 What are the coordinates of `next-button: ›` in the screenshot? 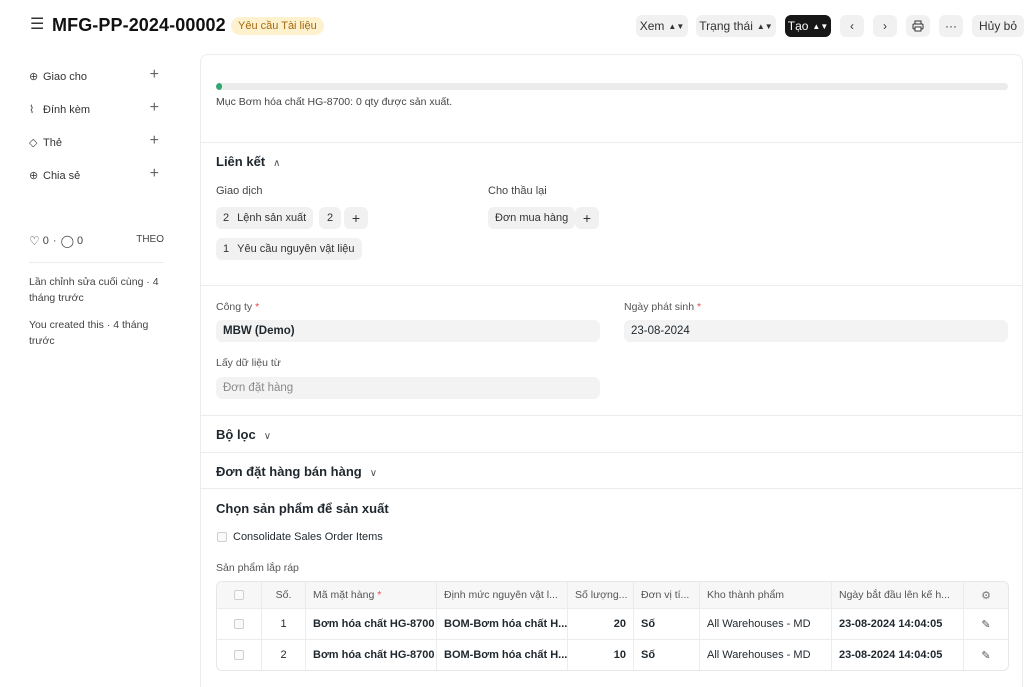 It's located at (885, 26).